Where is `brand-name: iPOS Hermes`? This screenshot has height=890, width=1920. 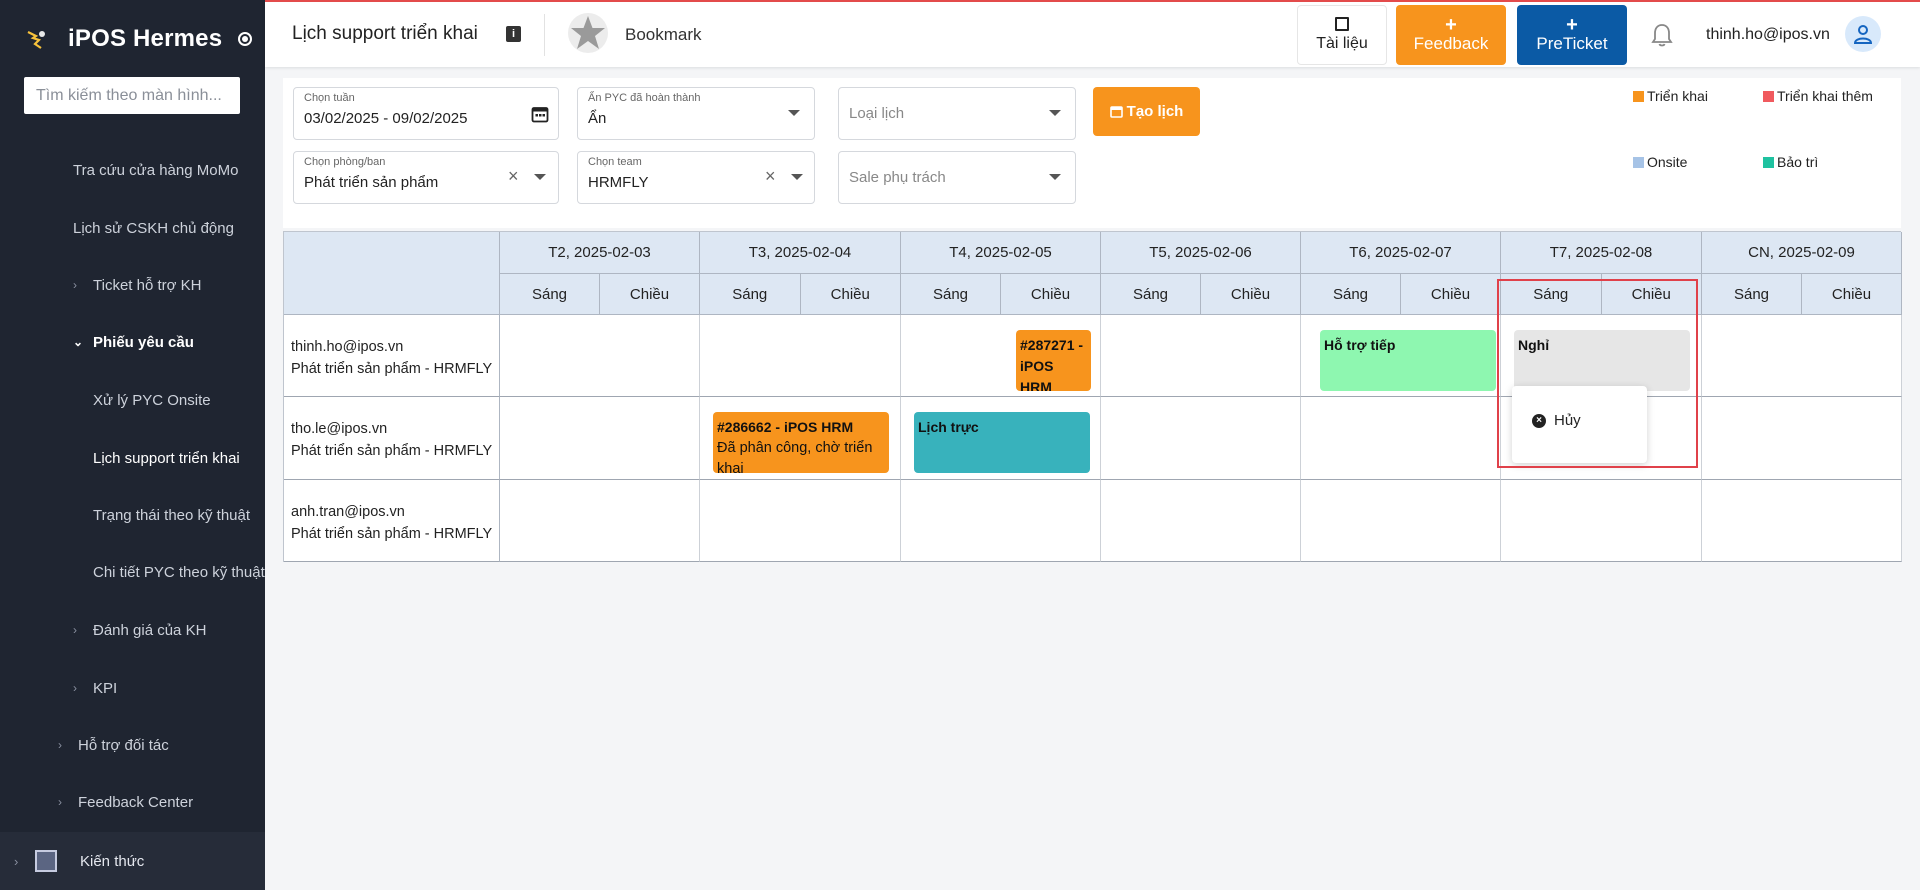
brand-name: iPOS Hermes is located at coordinates (145, 38).